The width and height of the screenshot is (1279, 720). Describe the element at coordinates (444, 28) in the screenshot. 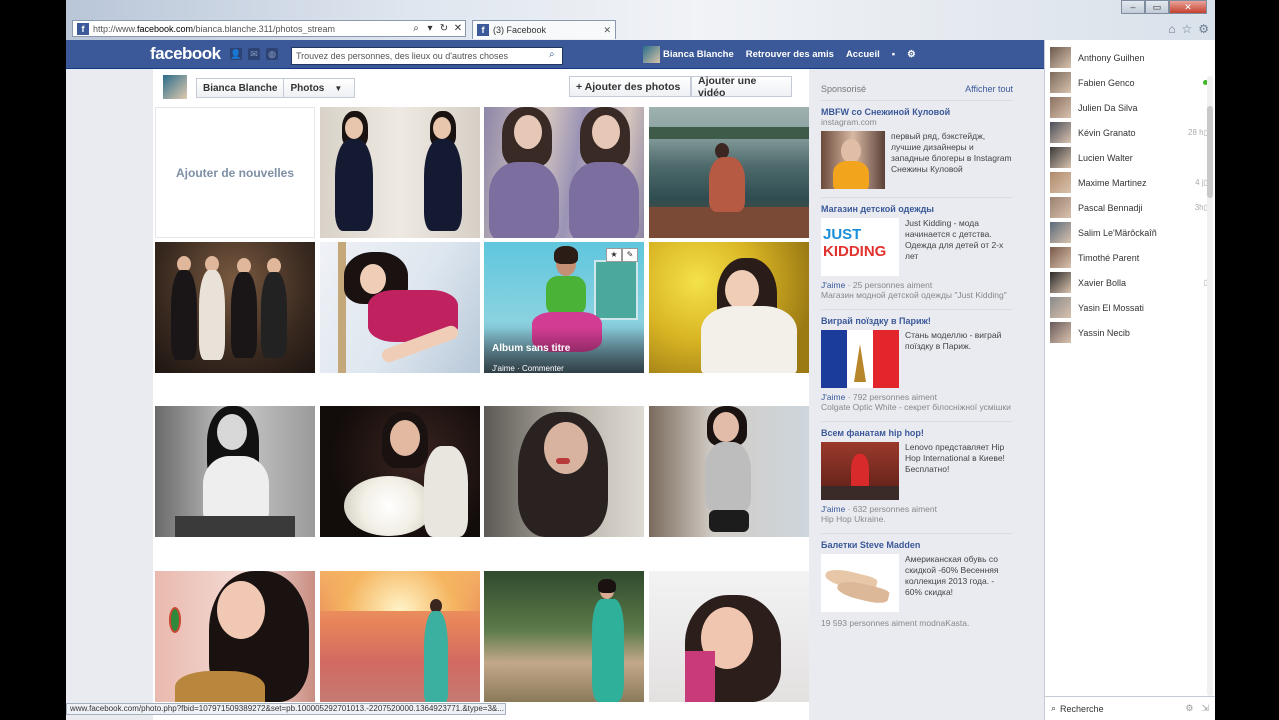

I see `refresh-icon: ↻` at that location.